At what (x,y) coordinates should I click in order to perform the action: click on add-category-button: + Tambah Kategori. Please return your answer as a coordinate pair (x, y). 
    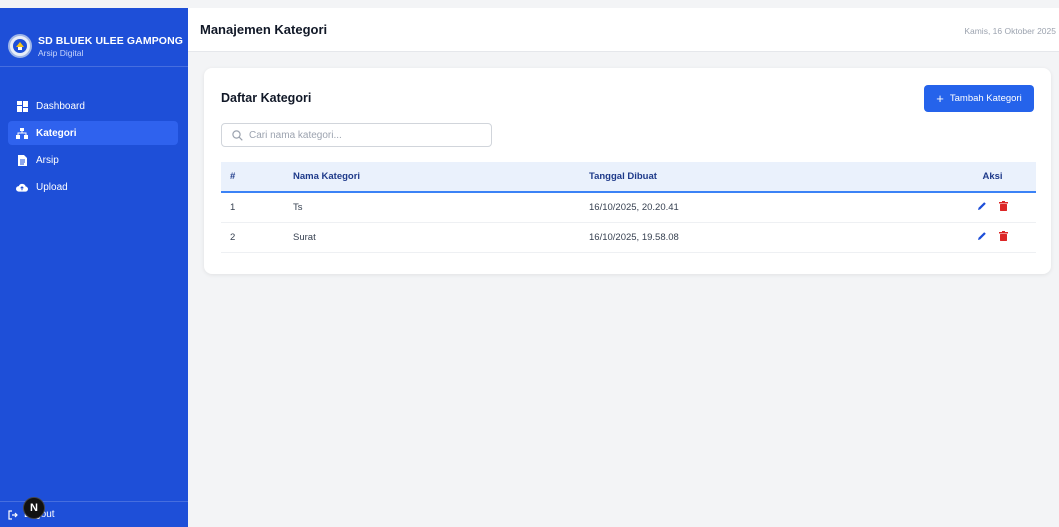
    Looking at the image, I should click on (979, 98).